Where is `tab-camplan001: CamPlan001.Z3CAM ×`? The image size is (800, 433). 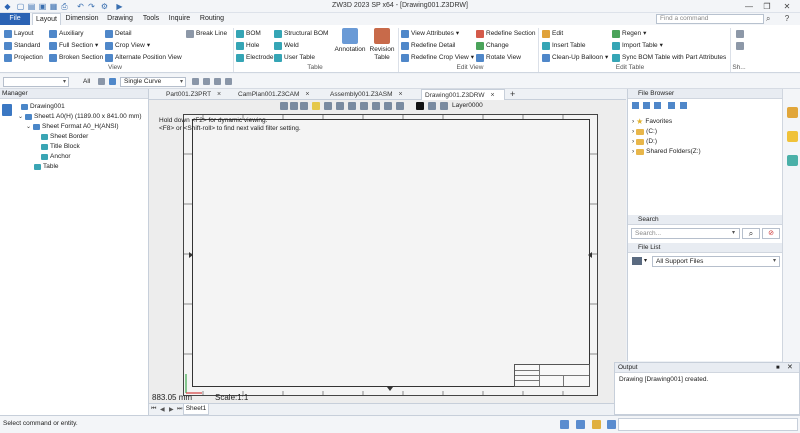 tab-camplan001: CamPlan001.Z3CAM × is located at coordinates (280, 94).